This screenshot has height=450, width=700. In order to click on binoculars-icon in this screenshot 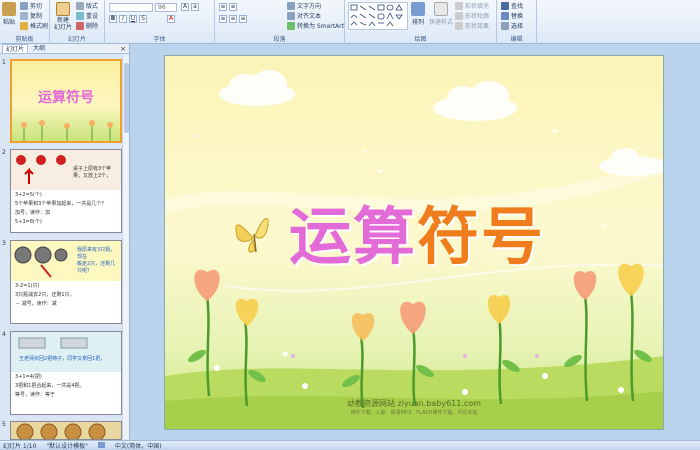, I will do `click(505, 5)`.